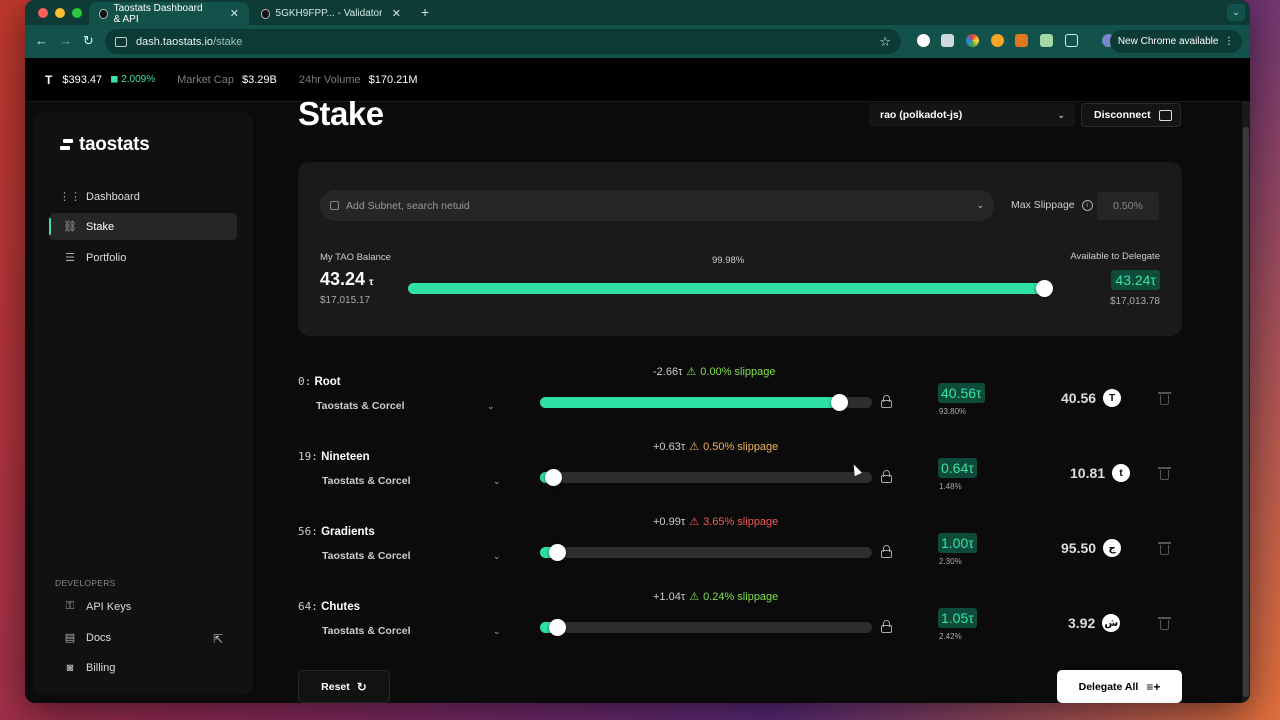 Image resolution: width=1280 pixels, height=720 pixels. Describe the element at coordinates (106, 257) in the screenshot. I see `sidebar-item-label: Portfolio` at that location.